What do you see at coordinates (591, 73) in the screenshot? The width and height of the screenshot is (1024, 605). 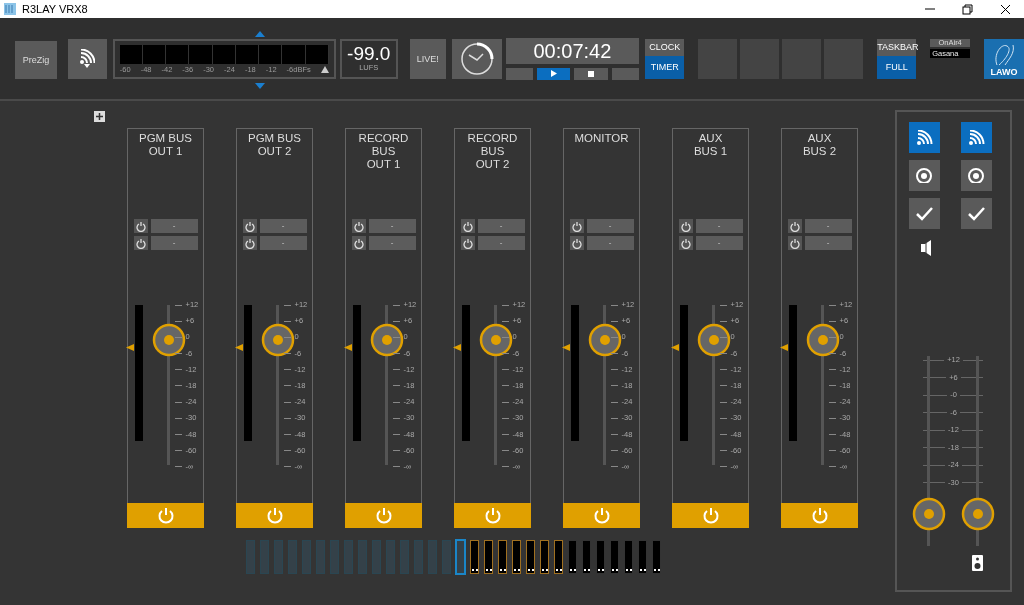 I see `stop-button` at bounding box center [591, 73].